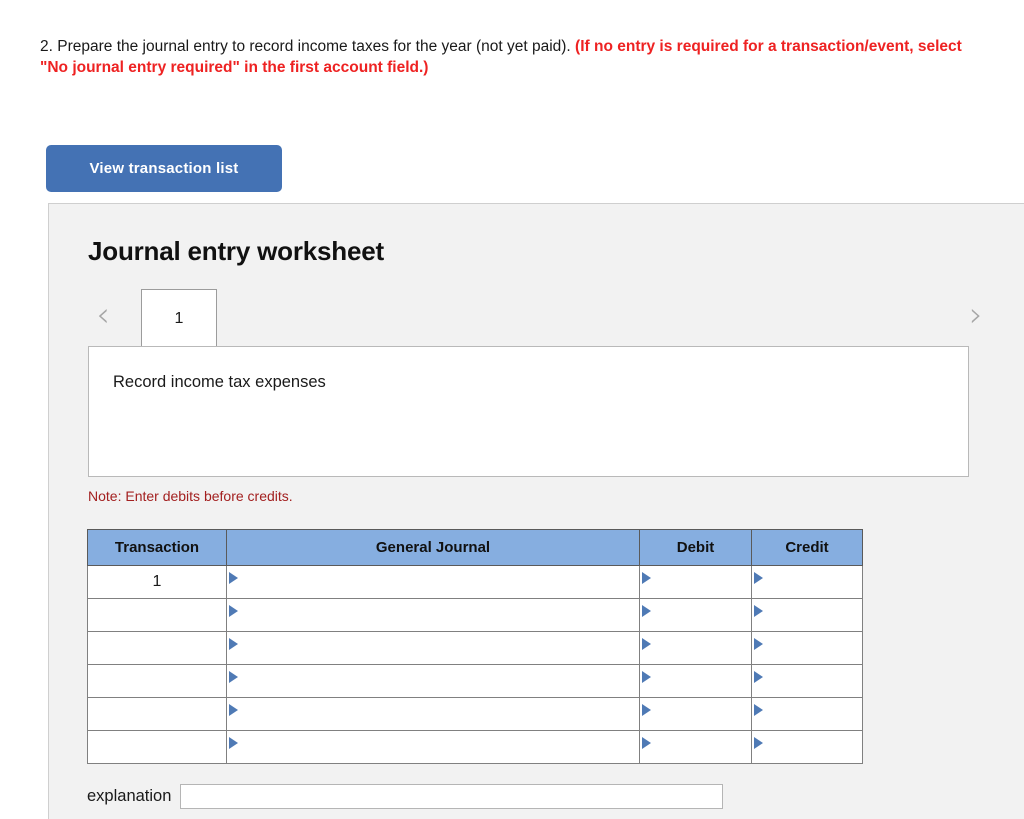 The height and width of the screenshot is (819, 1024). What do you see at coordinates (807, 547) in the screenshot?
I see `column-header-credit: Credit` at bounding box center [807, 547].